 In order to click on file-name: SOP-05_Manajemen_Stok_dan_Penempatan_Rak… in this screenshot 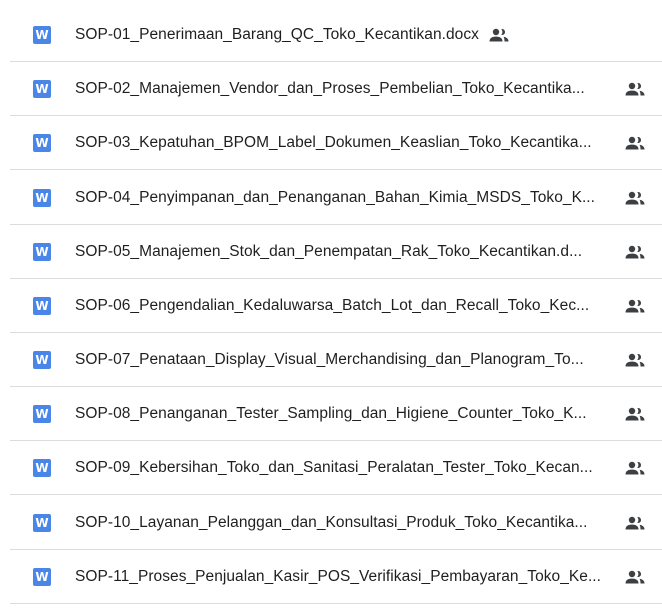, I will do `click(329, 251)`.